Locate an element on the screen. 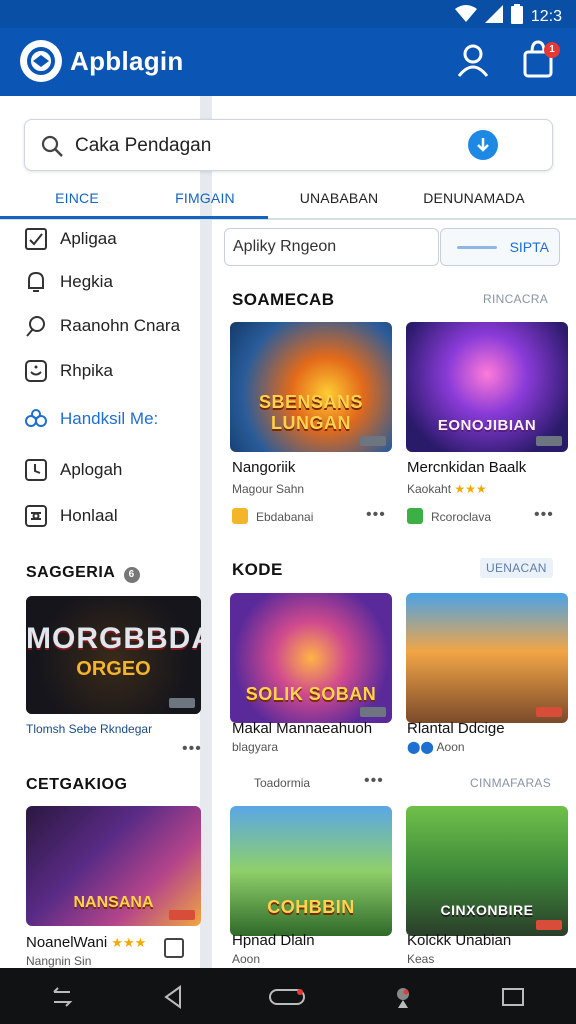 This screenshot has height=1024, width=576. logo-icon is located at coordinates (41, 61).